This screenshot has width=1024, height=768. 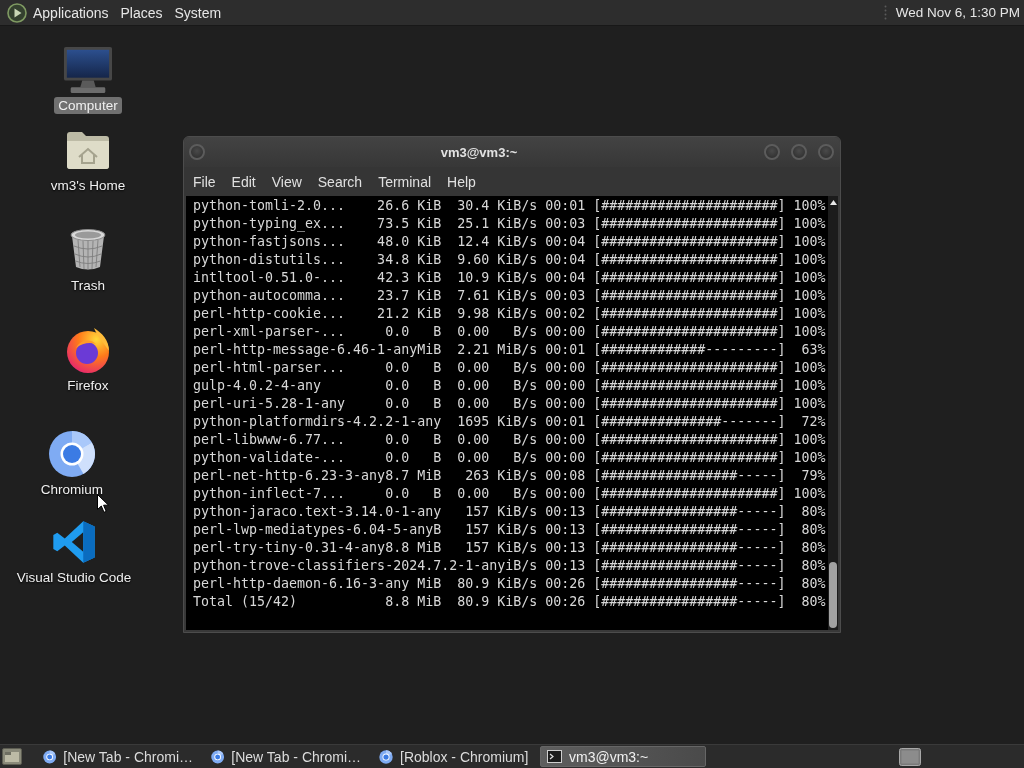 What do you see at coordinates (88, 250) in the screenshot?
I see `trash-icon` at bounding box center [88, 250].